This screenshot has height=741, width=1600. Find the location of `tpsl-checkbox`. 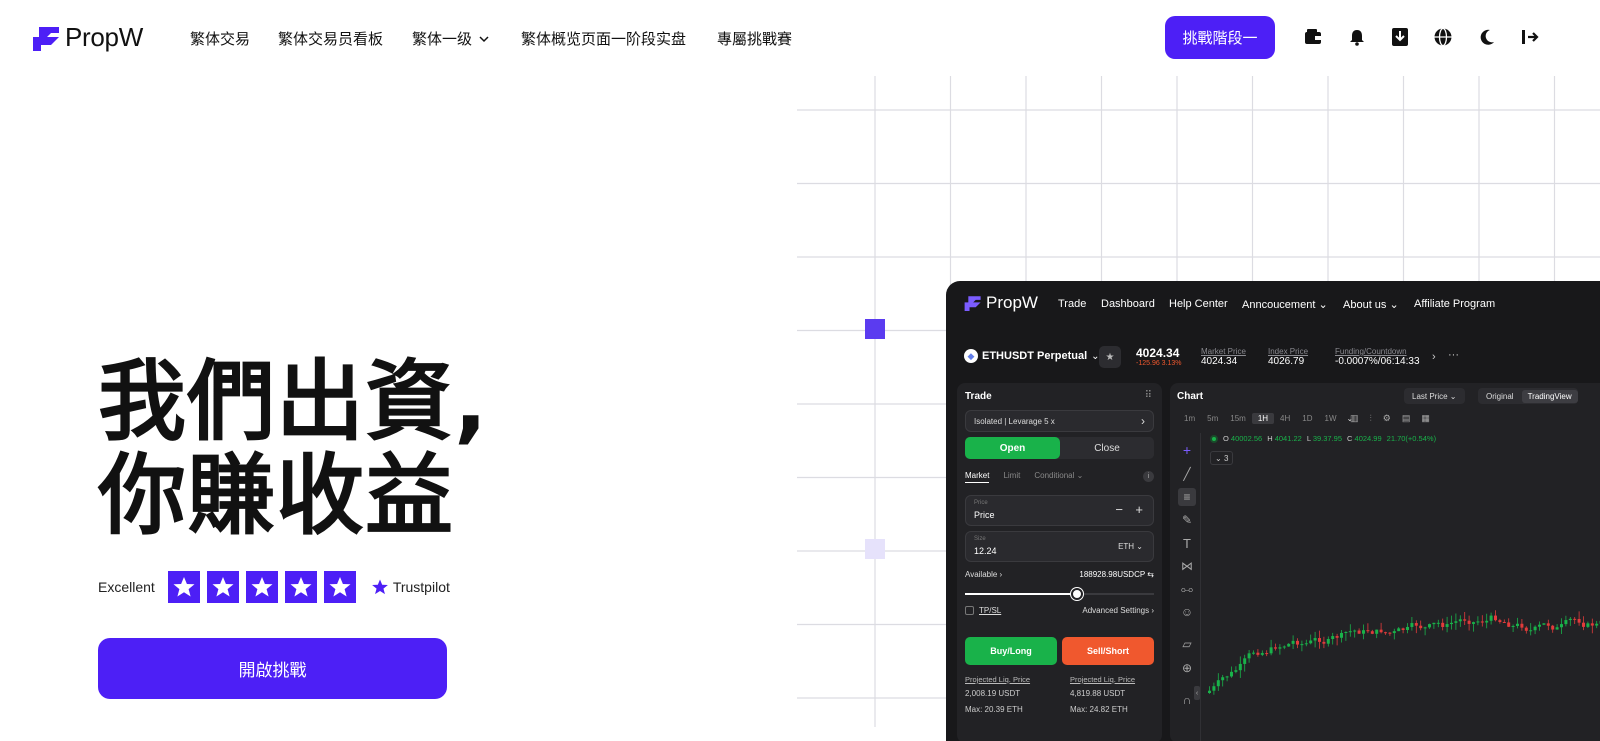

tpsl-checkbox is located at coordinates (969, 610).